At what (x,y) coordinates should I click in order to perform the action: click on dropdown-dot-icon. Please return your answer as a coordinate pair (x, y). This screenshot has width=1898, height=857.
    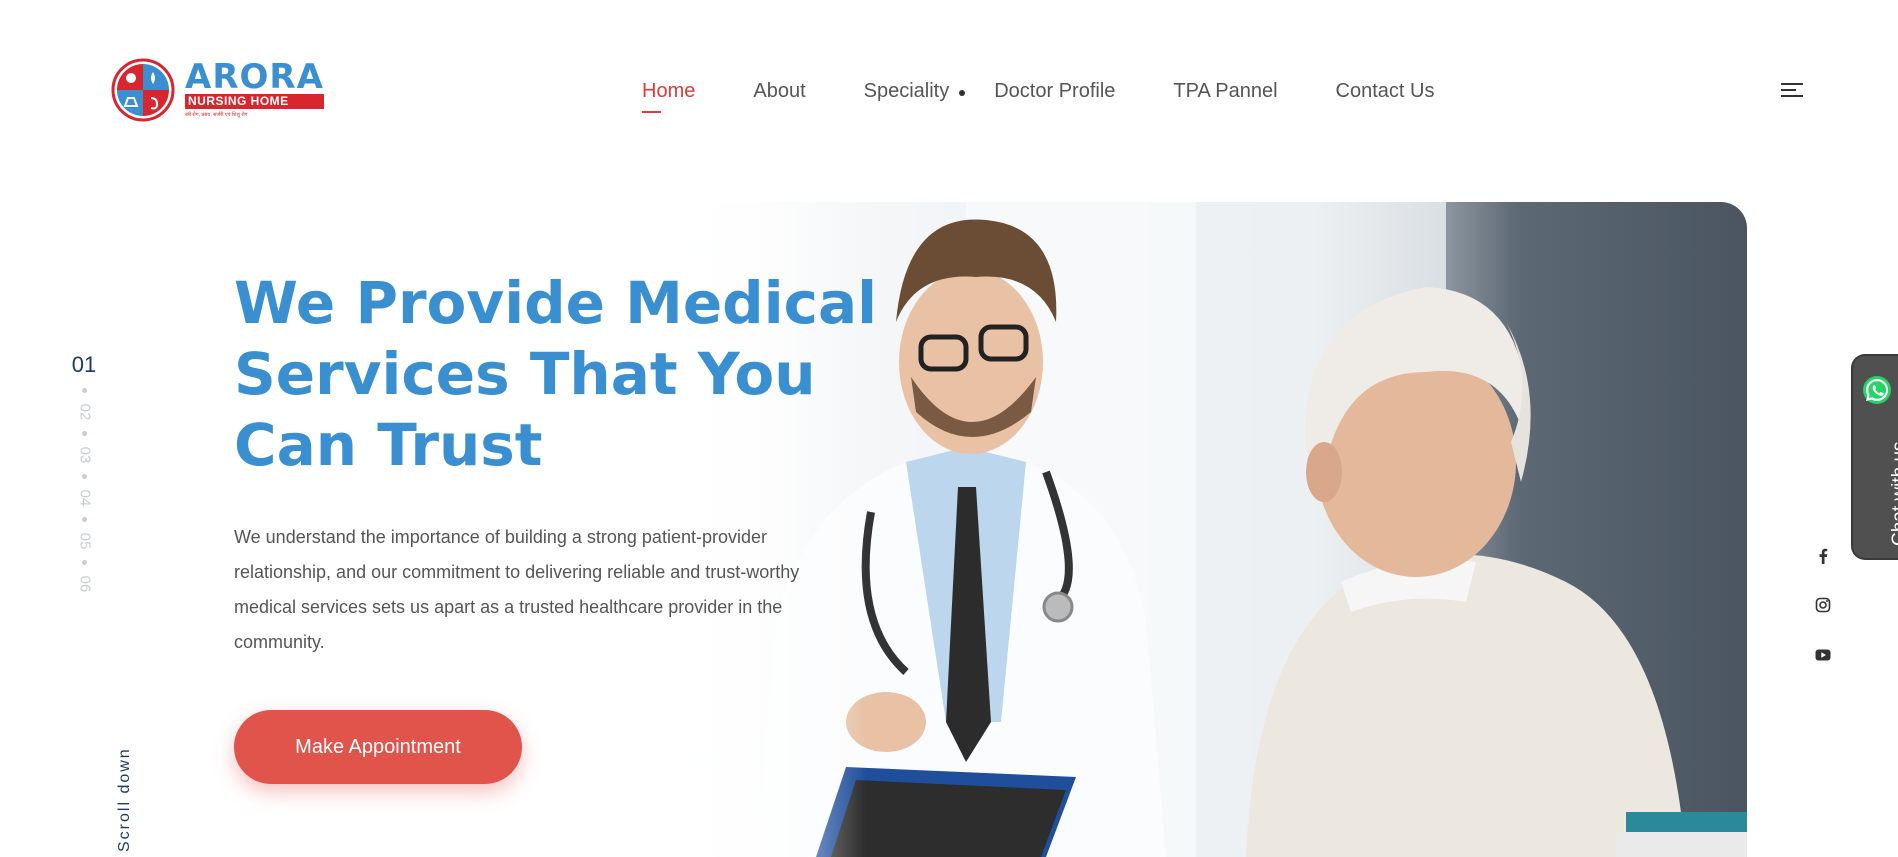
    Looking at the image, I should click on (962, 93).